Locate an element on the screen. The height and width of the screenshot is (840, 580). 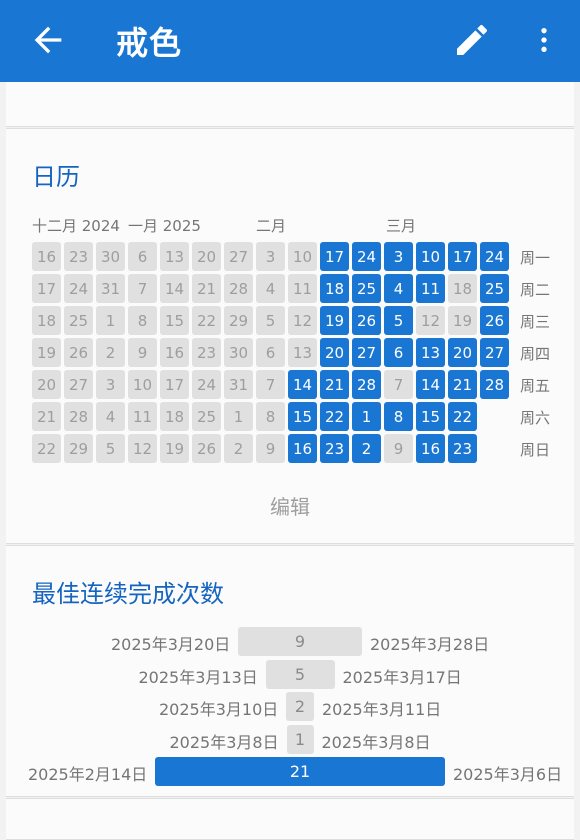
more-vert-icon is located at coordinates (544, 40).